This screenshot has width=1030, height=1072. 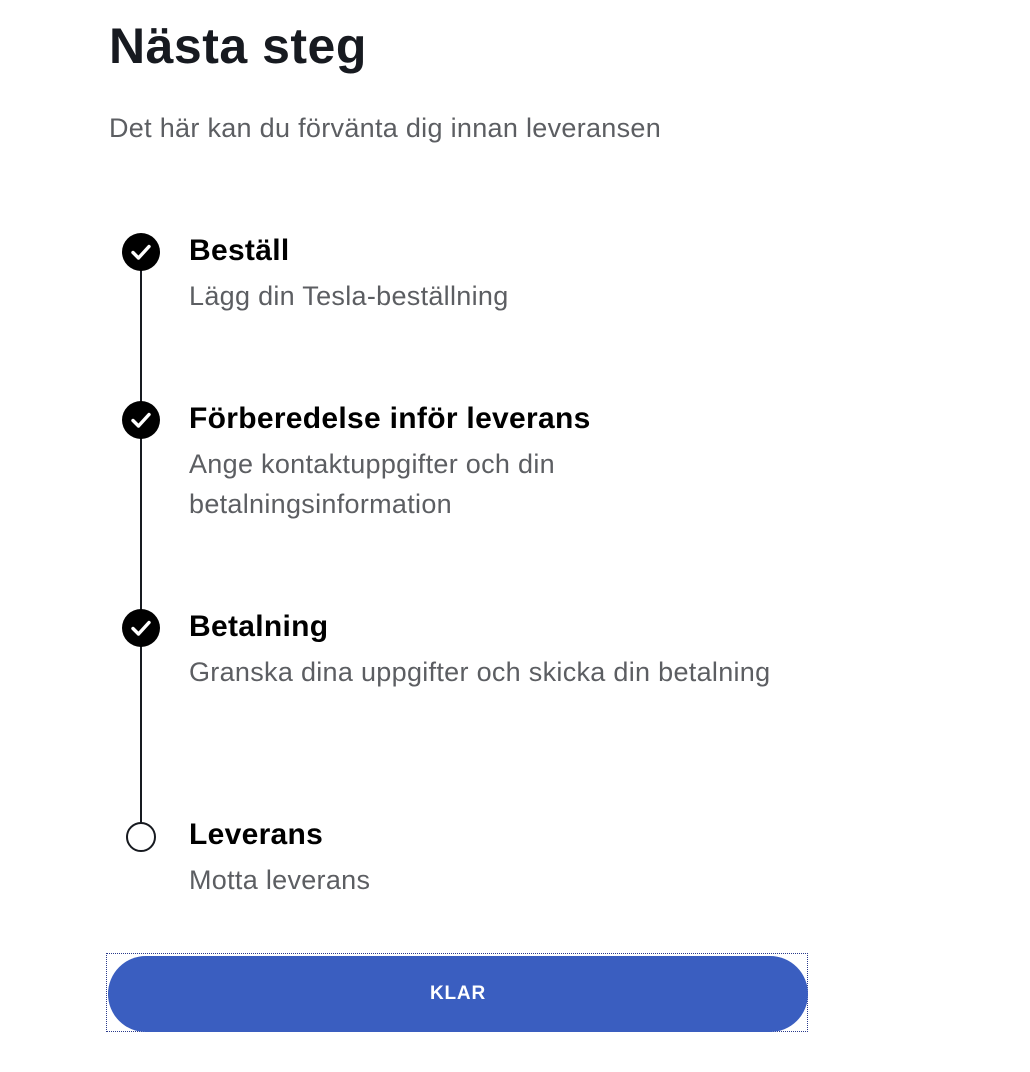 I want to click on done-button: KLAR, so click(x=458, y=994).